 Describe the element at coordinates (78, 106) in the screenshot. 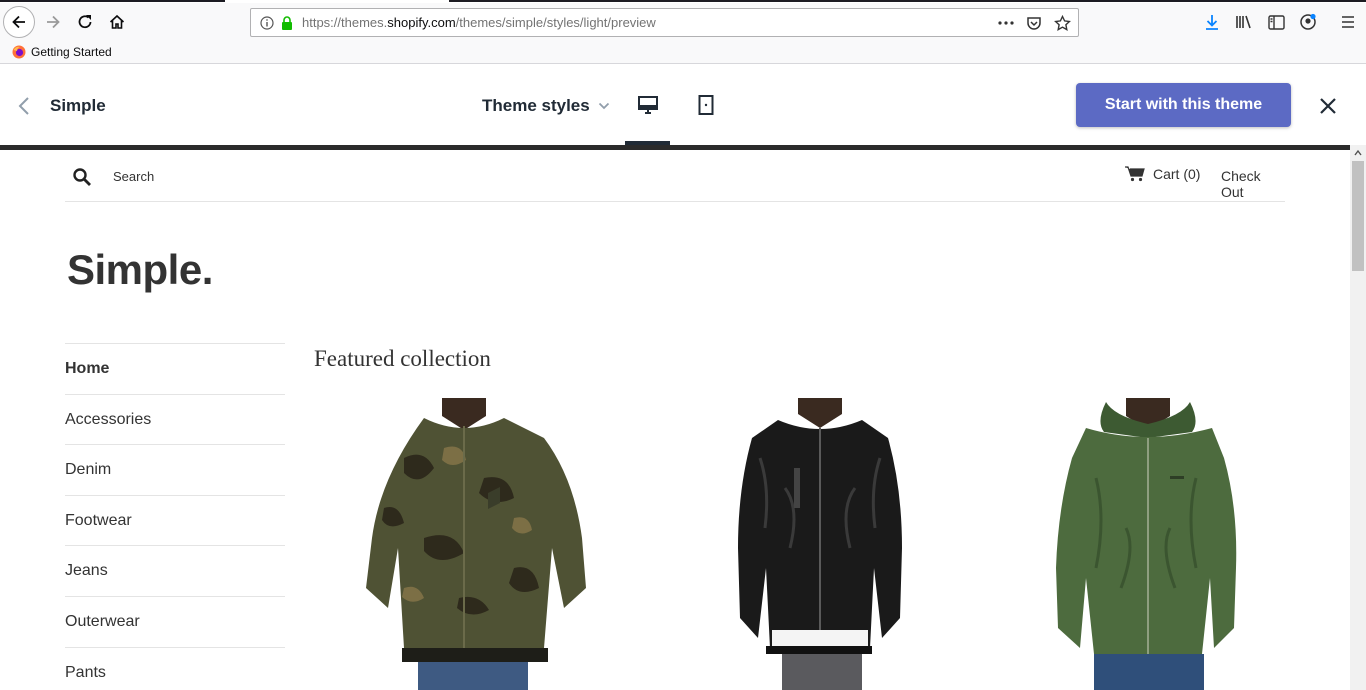

I see `theme-name: Simple` at that location.